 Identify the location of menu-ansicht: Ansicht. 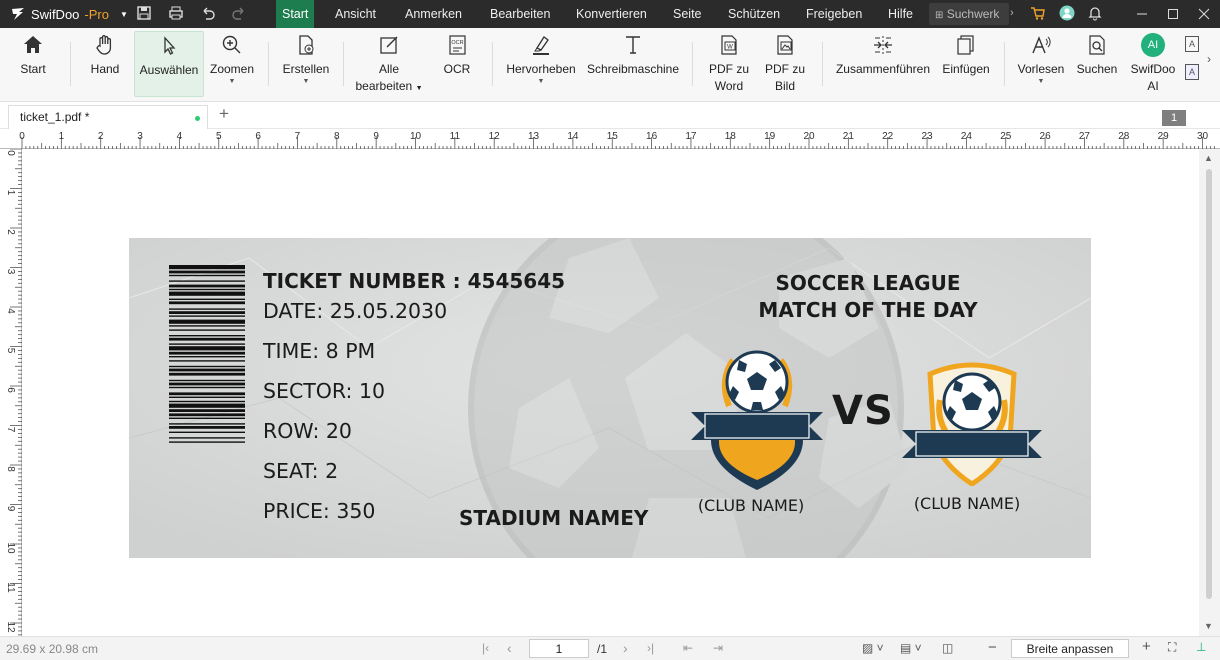
(355, 14).